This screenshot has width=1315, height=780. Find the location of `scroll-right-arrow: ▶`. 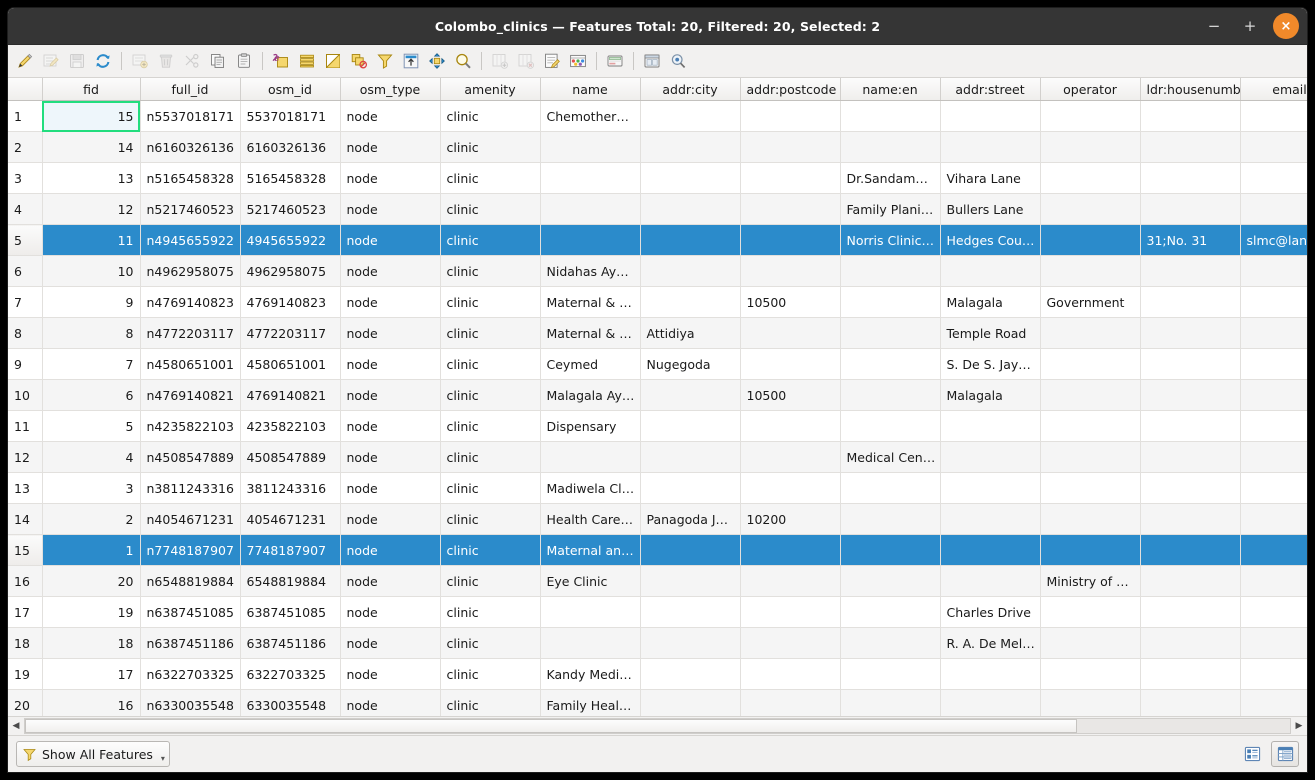

scroll-right-arrow: ▶ is located at coordinates (1299, 726).